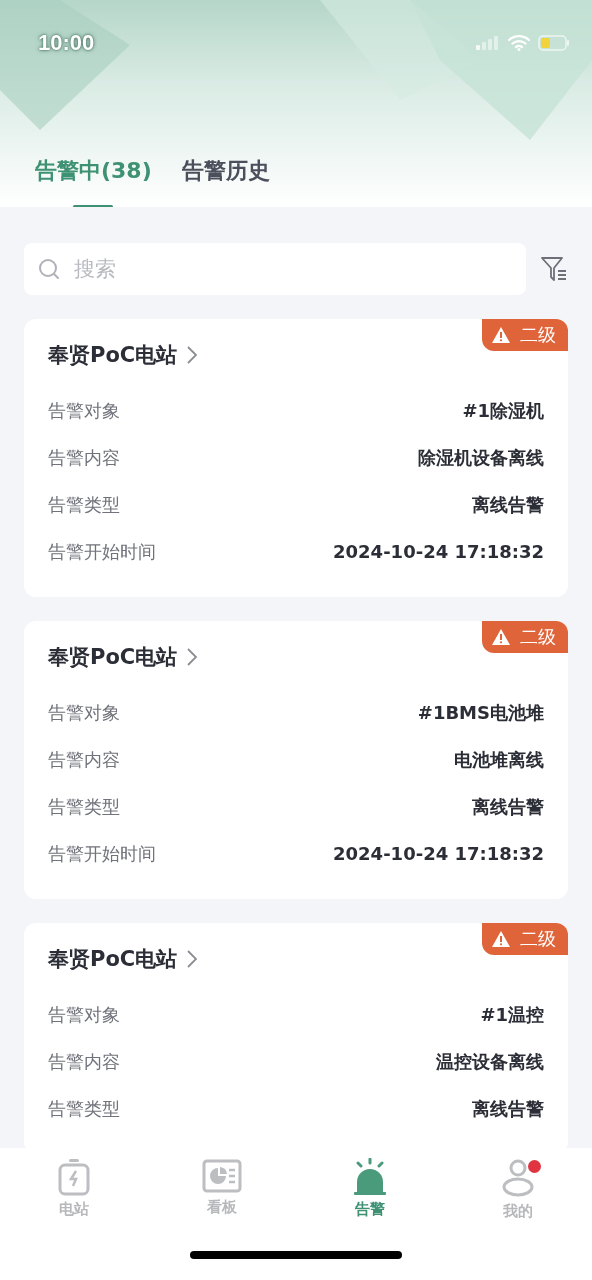 The height and width of the screenshot is (1280, 592). I want to click on search-field: 搜索, so click(275, 269).